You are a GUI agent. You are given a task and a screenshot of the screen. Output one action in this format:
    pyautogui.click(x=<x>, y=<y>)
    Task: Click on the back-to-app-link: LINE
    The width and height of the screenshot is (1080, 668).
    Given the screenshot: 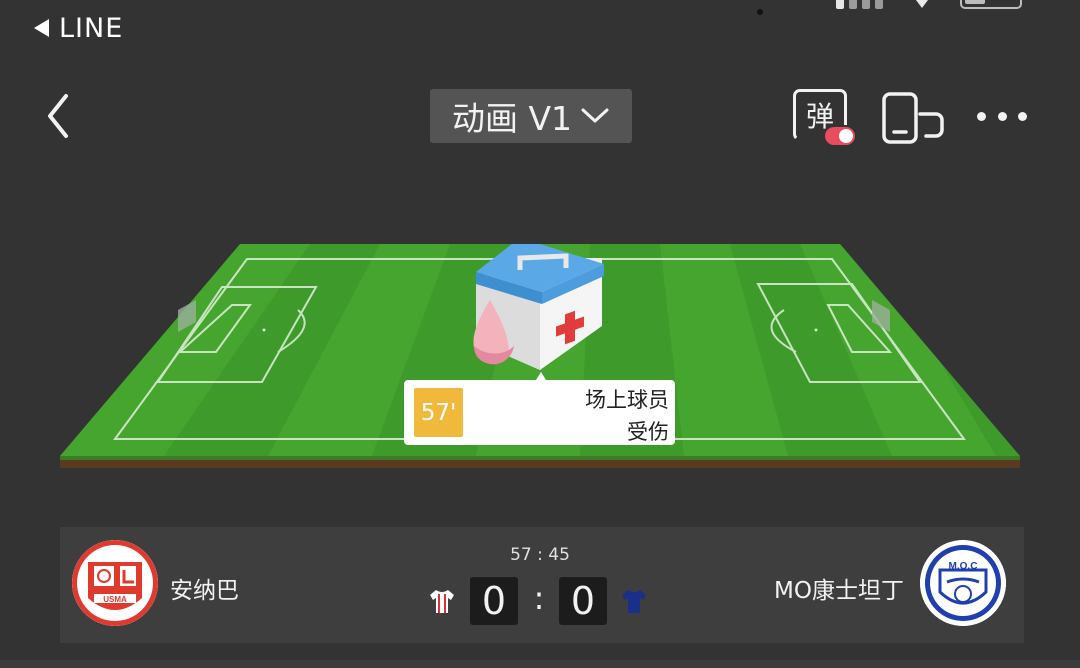 What is the action you would take?
    pyautogui.click(x=78, y=28)
    